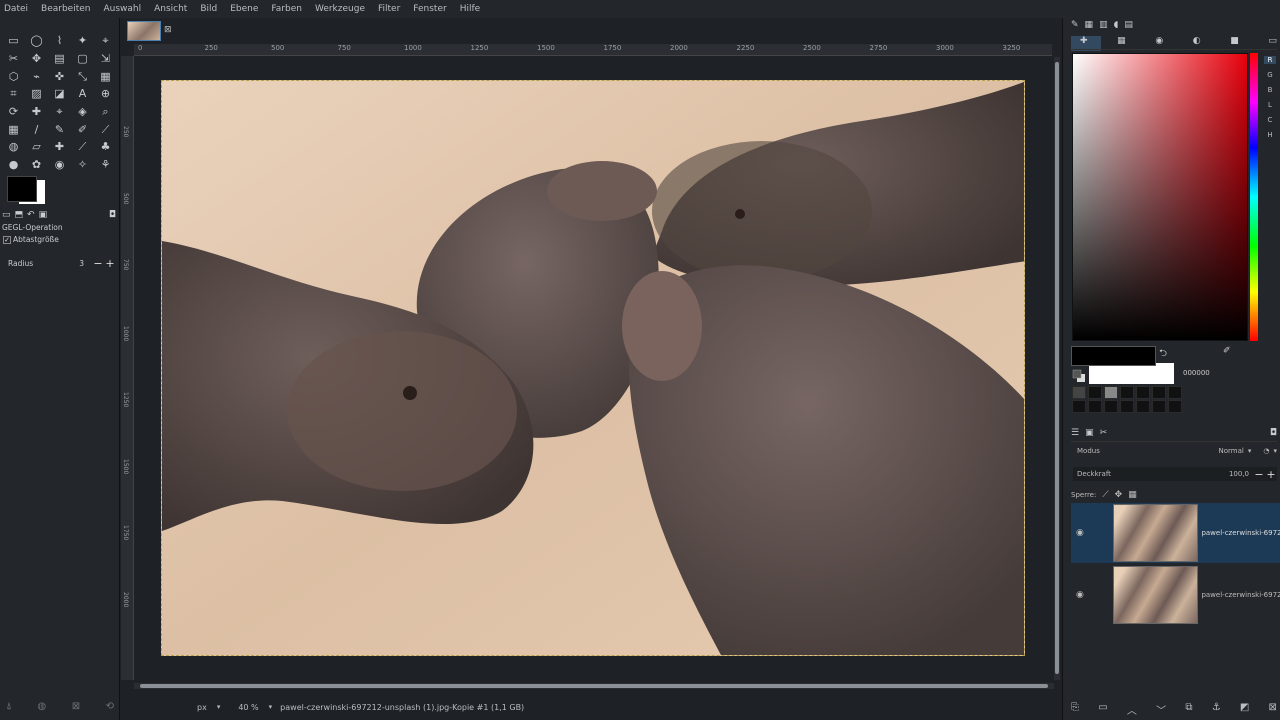 Image resolution: width=1280 pixels, height=720 pixels. Describe the element at coordinates (31, 239) in the screenshot. I see `sample-merged-row: ✓ Abtastgröße` at that location.